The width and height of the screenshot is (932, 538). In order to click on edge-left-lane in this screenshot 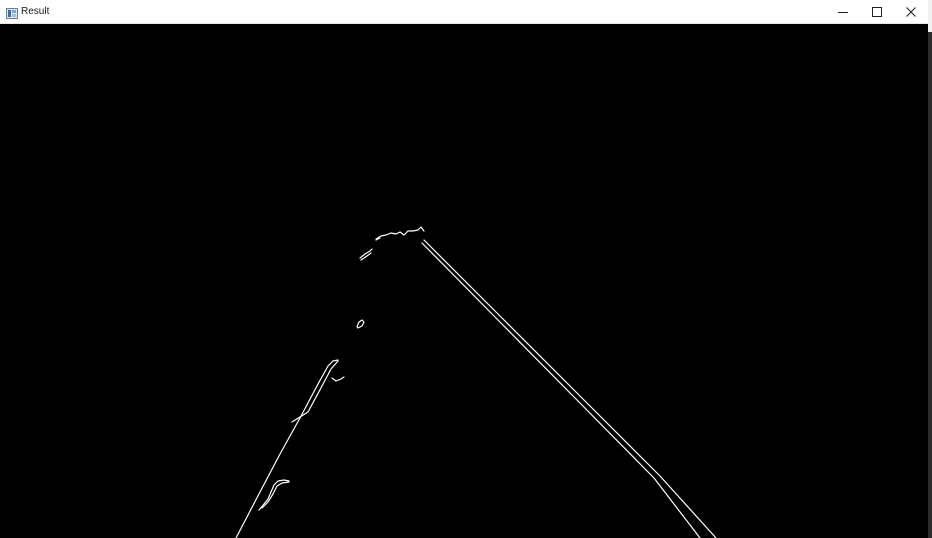, I will do `click(287, 448)`.